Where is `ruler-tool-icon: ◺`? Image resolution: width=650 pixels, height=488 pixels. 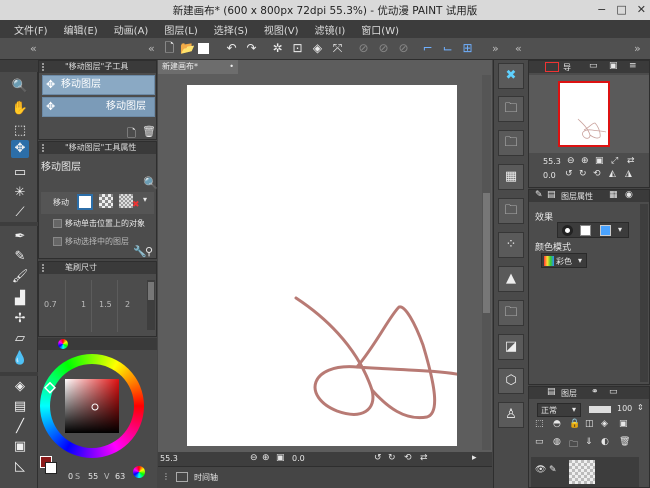 ruler-tool-icon: ◺ is located at coordinates (20, 467).